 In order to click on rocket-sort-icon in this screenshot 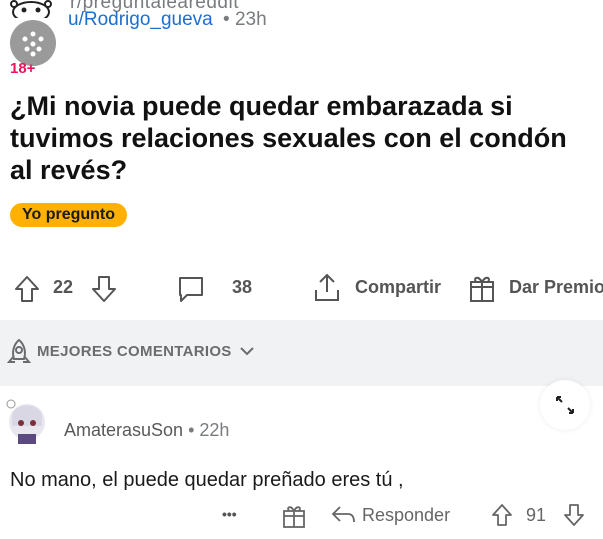, I will do `click(19, 350)`.